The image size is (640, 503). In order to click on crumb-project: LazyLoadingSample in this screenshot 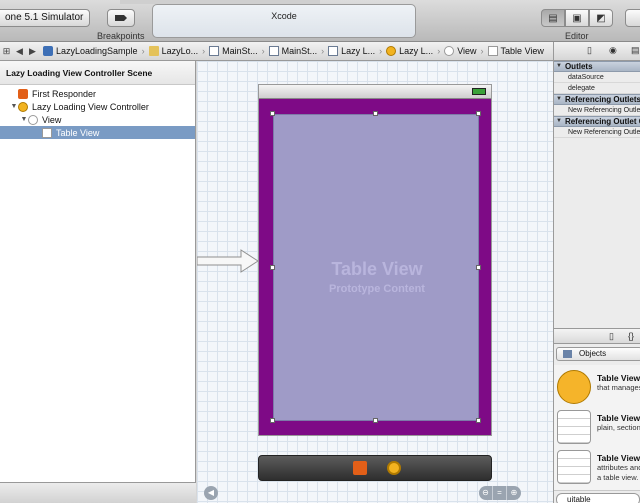, I will do `click(90, 51)`.